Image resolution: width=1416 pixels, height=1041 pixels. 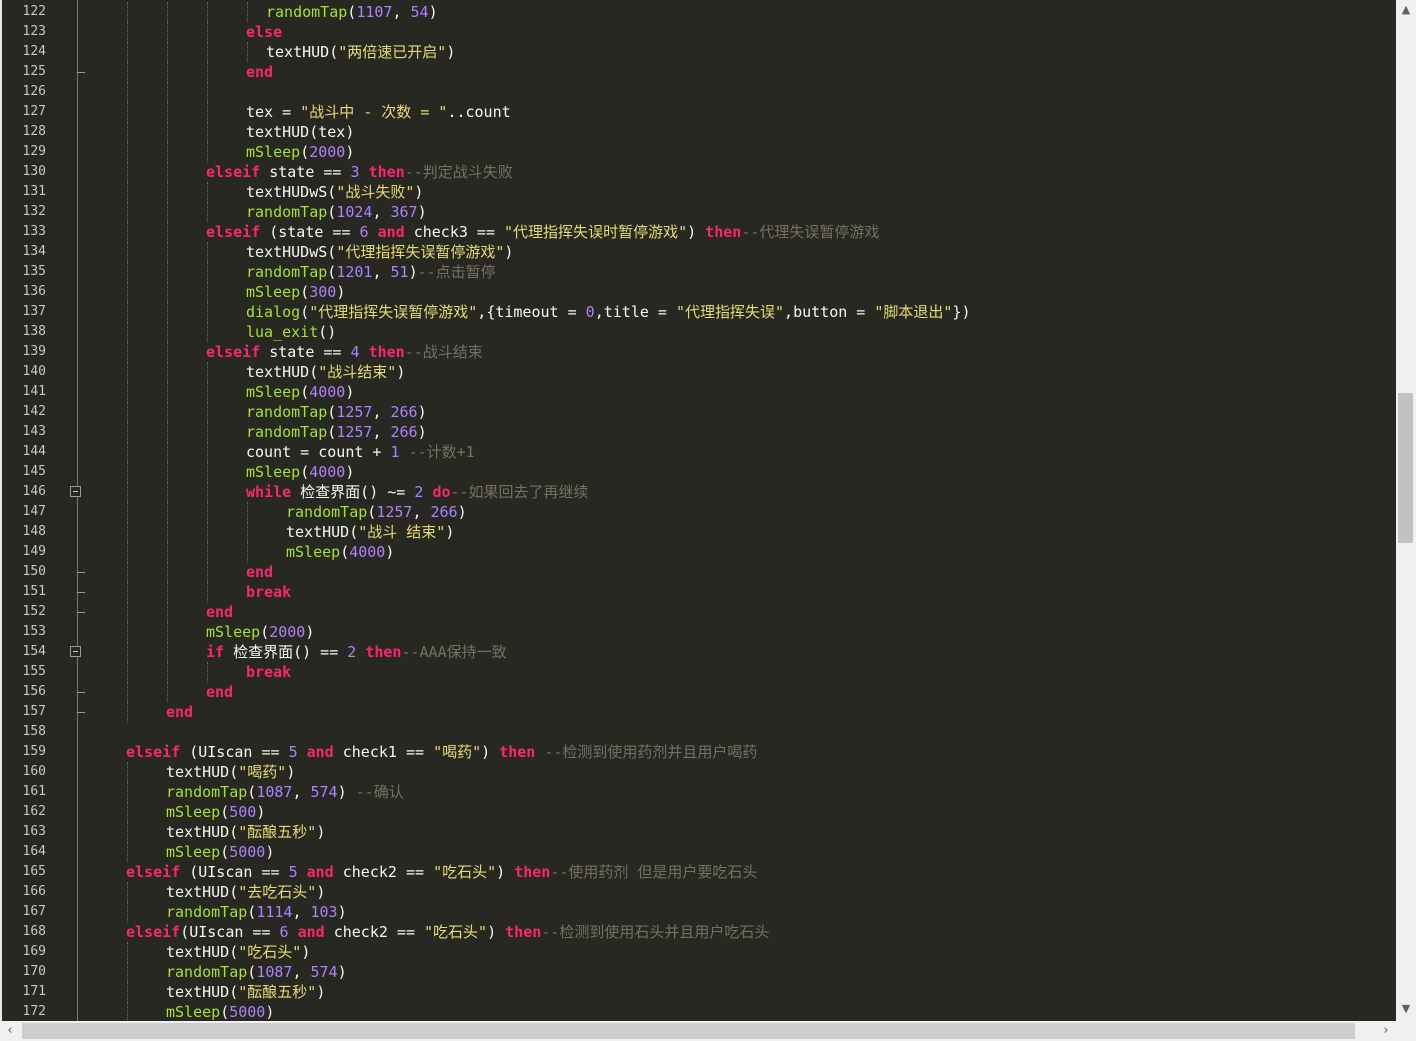 What do you see at coordinates (352, 12) in the screenshot?
I see `code-line: randomTap(1107, 54)` at bounding box center [352, 12].